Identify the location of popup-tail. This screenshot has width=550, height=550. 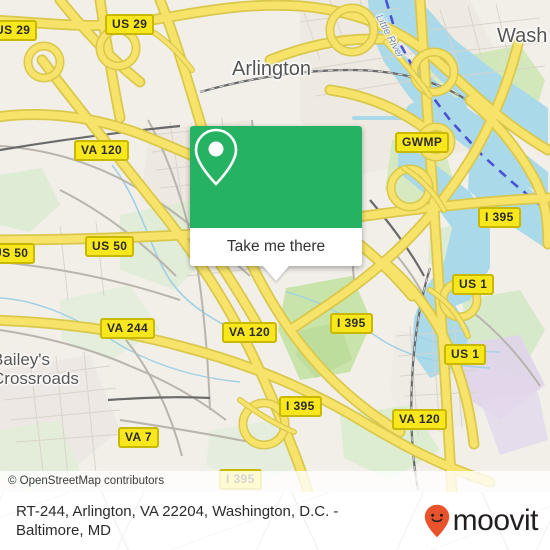
(276, 273).